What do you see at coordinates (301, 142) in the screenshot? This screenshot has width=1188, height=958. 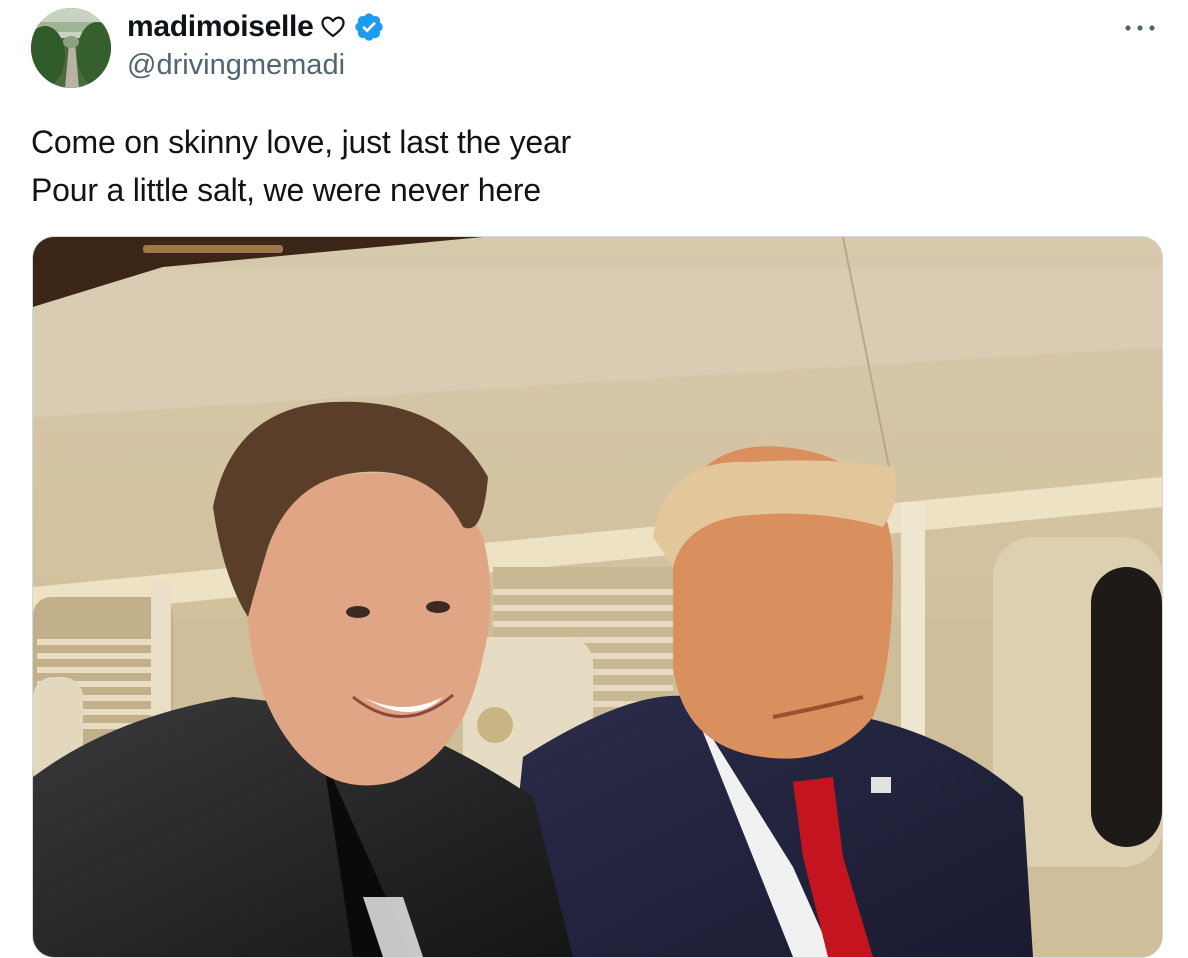 I see `tweet-text-line: Come on skinny love, just last the year` at bounding box center [301, 142].